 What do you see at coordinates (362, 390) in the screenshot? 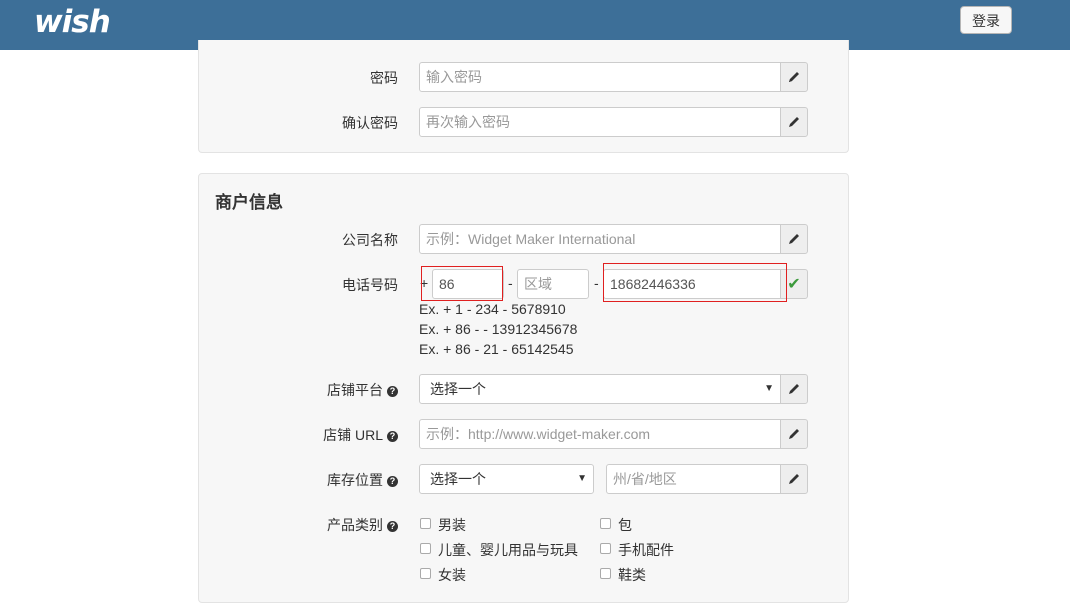
I see `store-platform-label: 店铺平台?` at bounding box center [362, 390].